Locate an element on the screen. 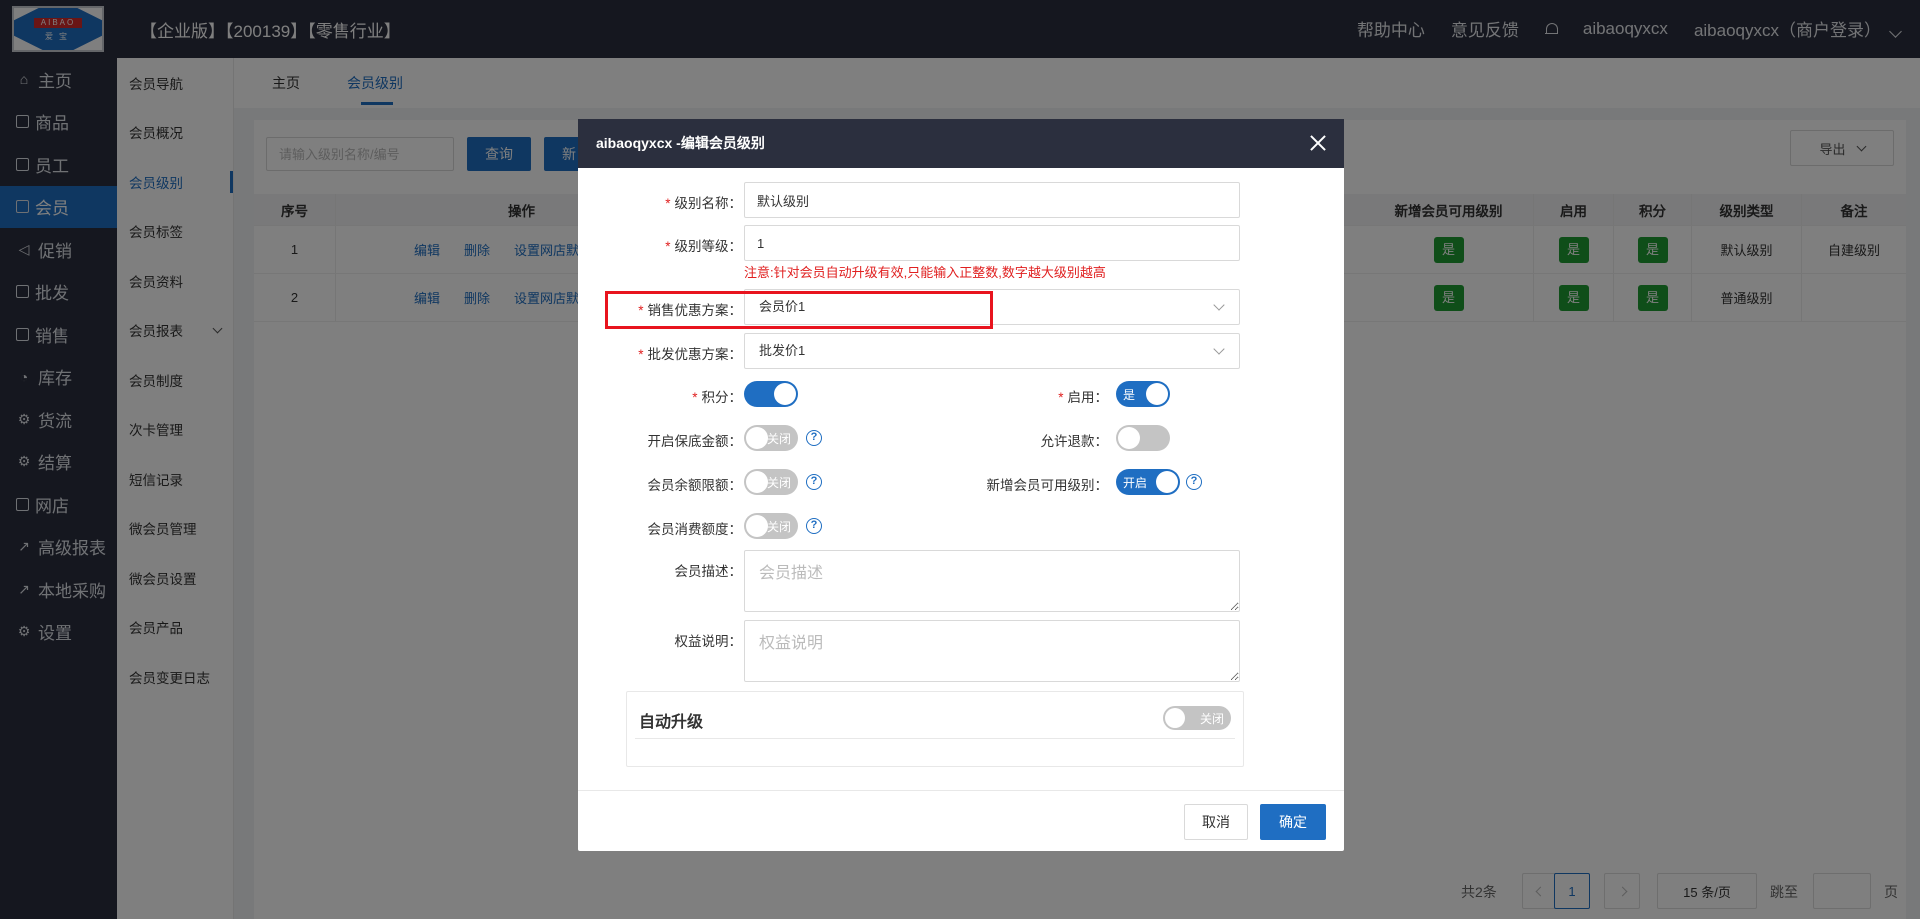 The height and width of the screenshot is (919, 1920). rights-textarea is located at coordinates (992, 651).